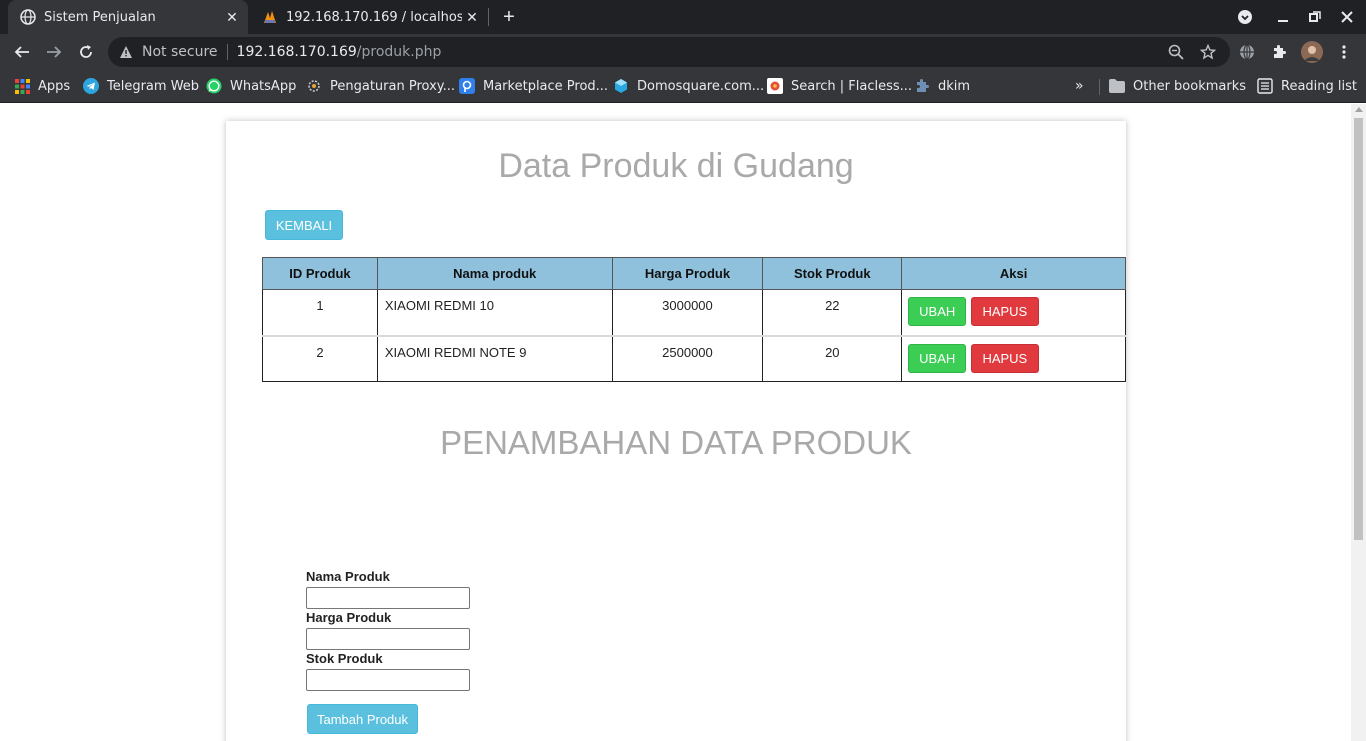 This screenshot has height=741, width=1366. Describe the element at coordinates (1359, 109) in the screenshot. I see `scroll-up-arrow-icon` at that location.